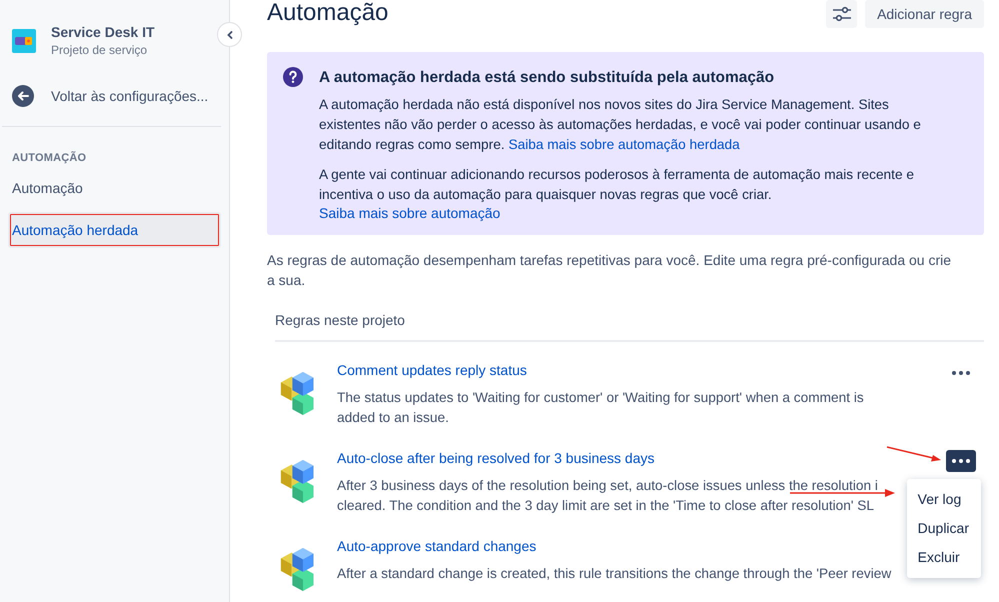 The width and height of the screenshot is (999, 602). Describe the element at coordinates (114, 230) in the screenshot. I see `sidebar-item: Automação herdada` at that location.